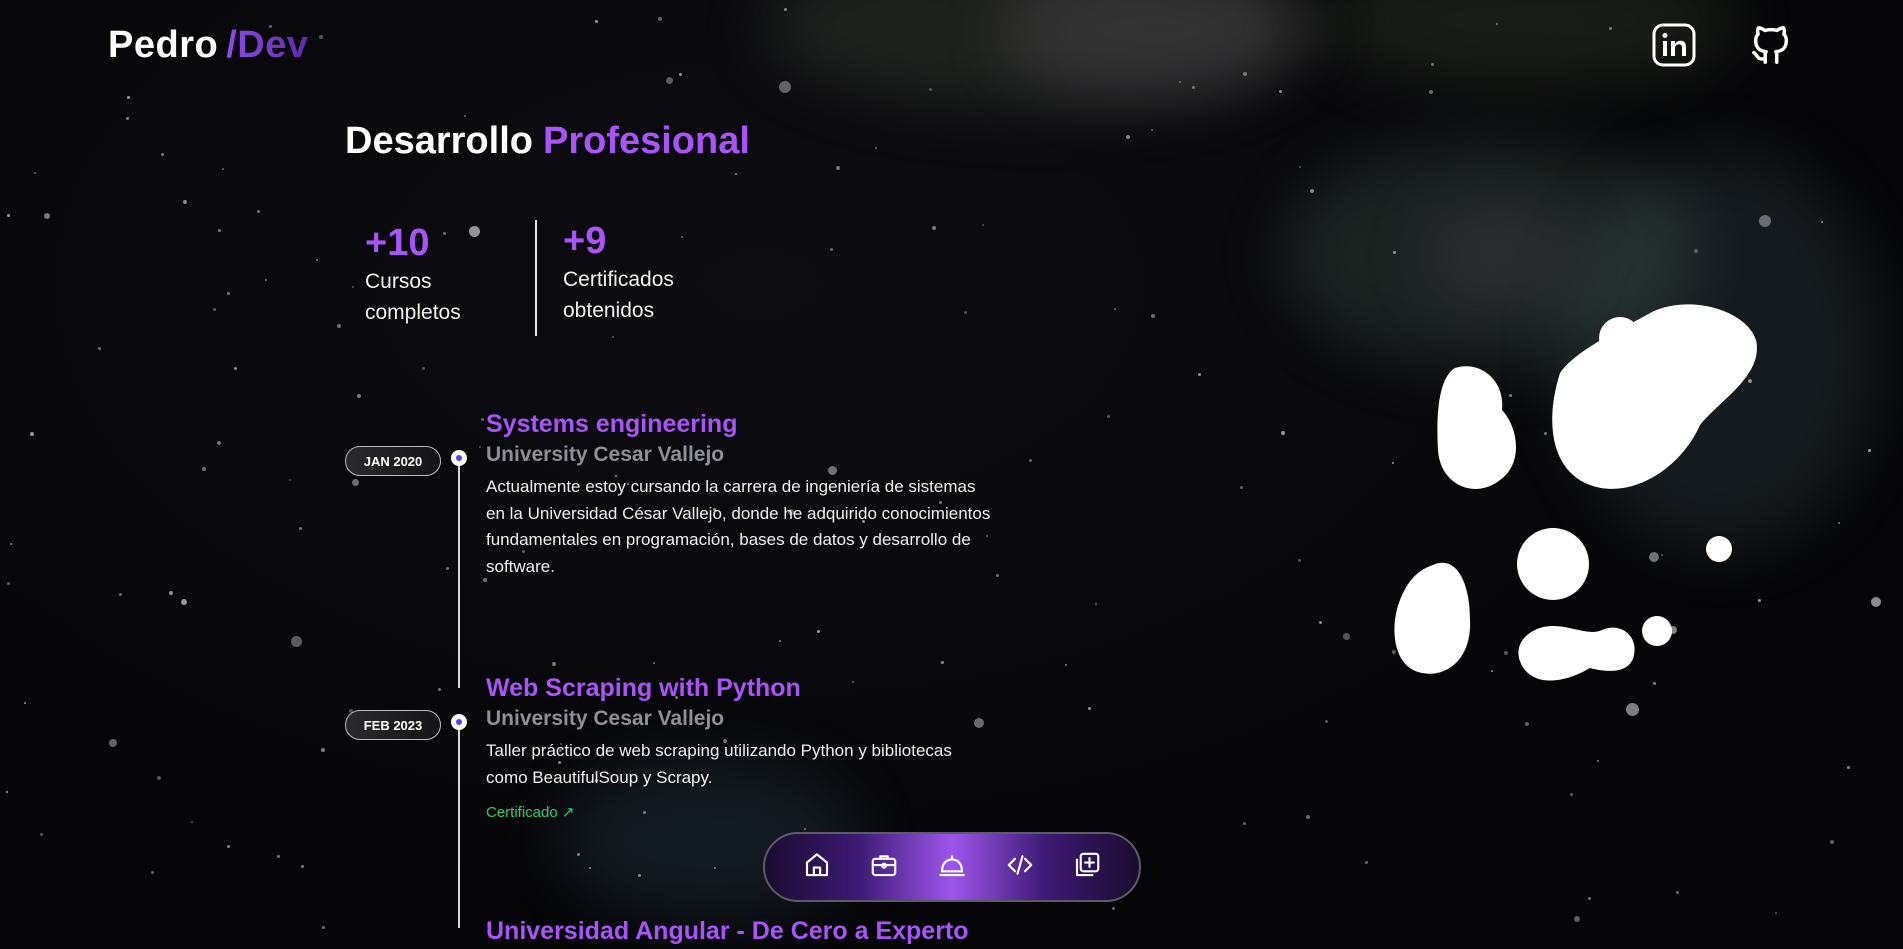 The width and height of the screenshot is (1903, 949). I want to click on certificate-link: Certificado ↗, so click(530, 812).